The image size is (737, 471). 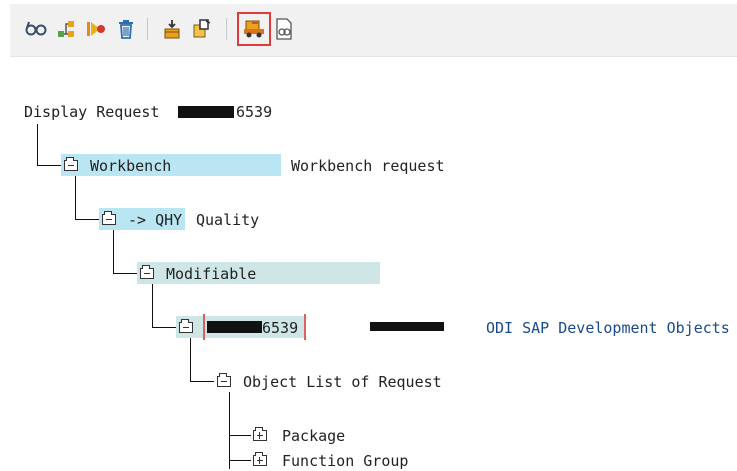 What do you see at coordinates (126, 29) in the screenshot?
I see `delete-icon` at bounding box center [126, 29].